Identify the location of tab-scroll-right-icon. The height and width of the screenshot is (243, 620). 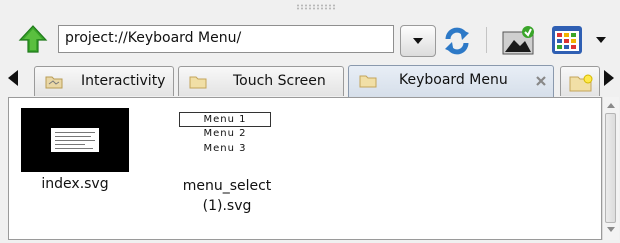
(609, 78).